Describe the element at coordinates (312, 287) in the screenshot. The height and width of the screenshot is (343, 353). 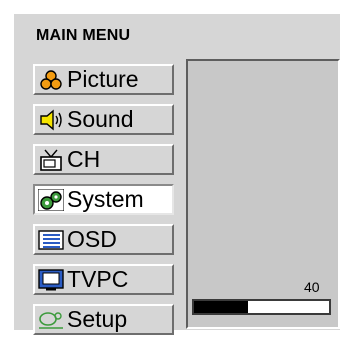
I see `adjustment-value: 40` at that location.